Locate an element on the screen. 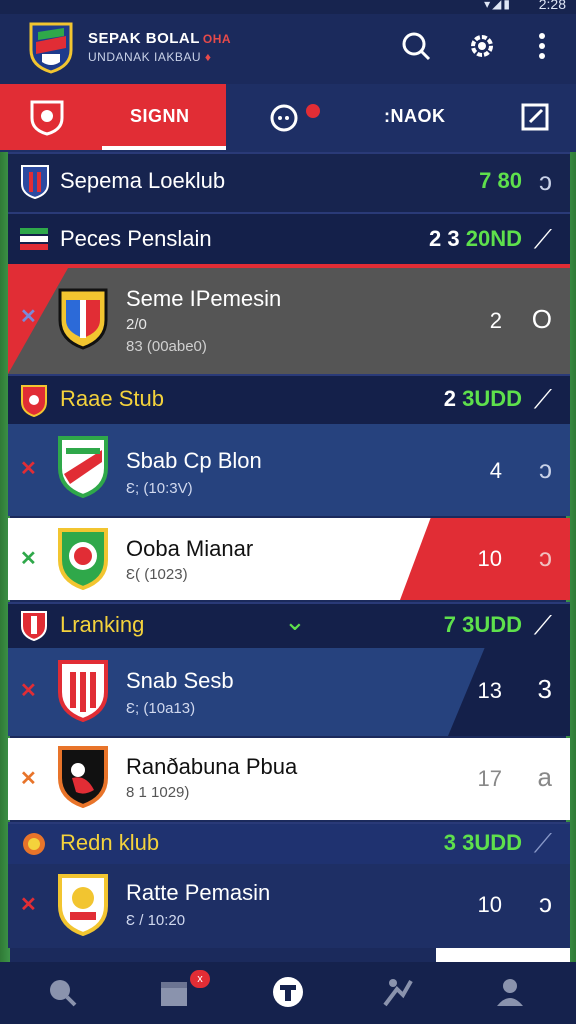 Image resolution: width=576 pixels, height=1024 pixels. settings-icon is located at coordinates (482, 46).